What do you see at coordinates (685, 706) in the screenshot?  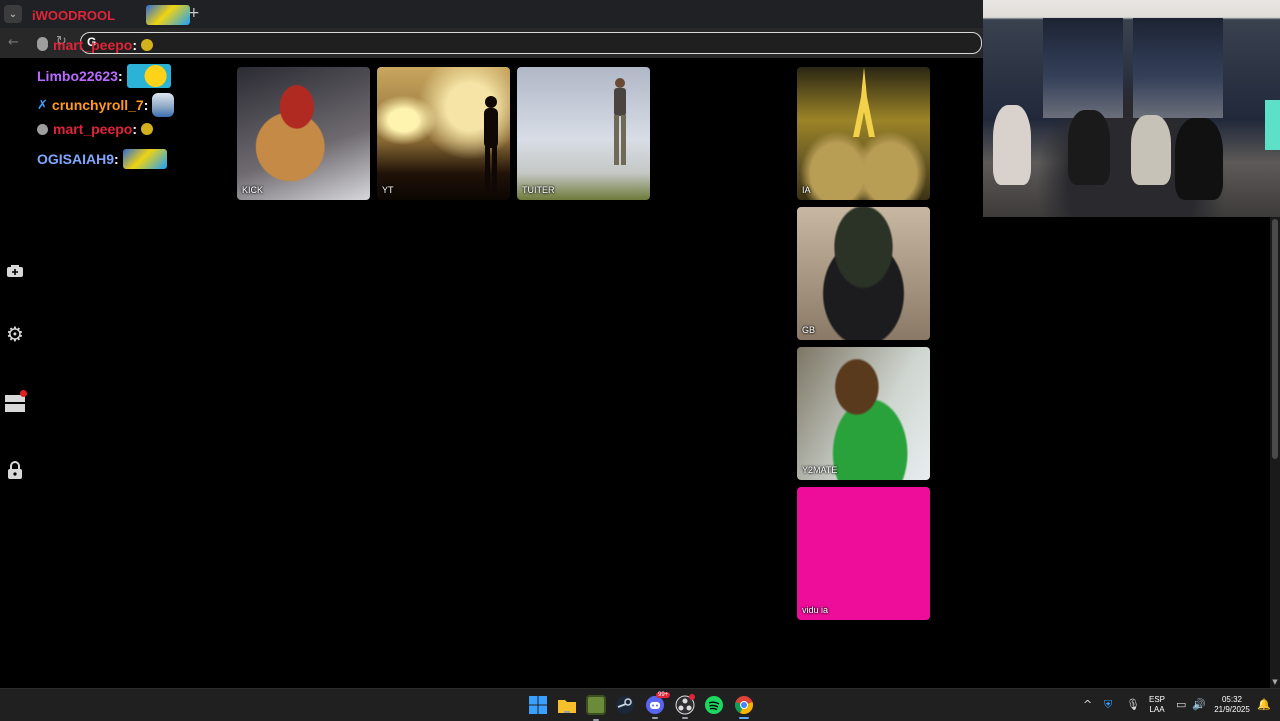 I see `obs-icon` at bounding box center [685, 706].